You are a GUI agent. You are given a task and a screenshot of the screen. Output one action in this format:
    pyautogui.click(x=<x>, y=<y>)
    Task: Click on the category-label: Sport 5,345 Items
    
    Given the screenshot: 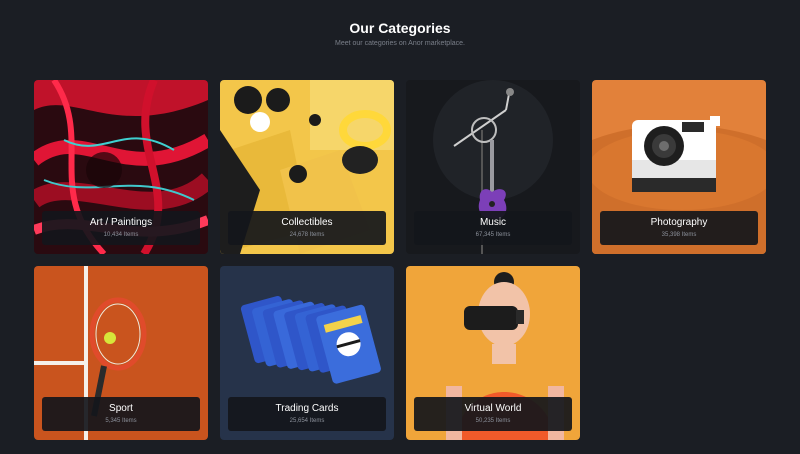 What is the action you would take?
    pyautogui.click(x=121, y=414)
    